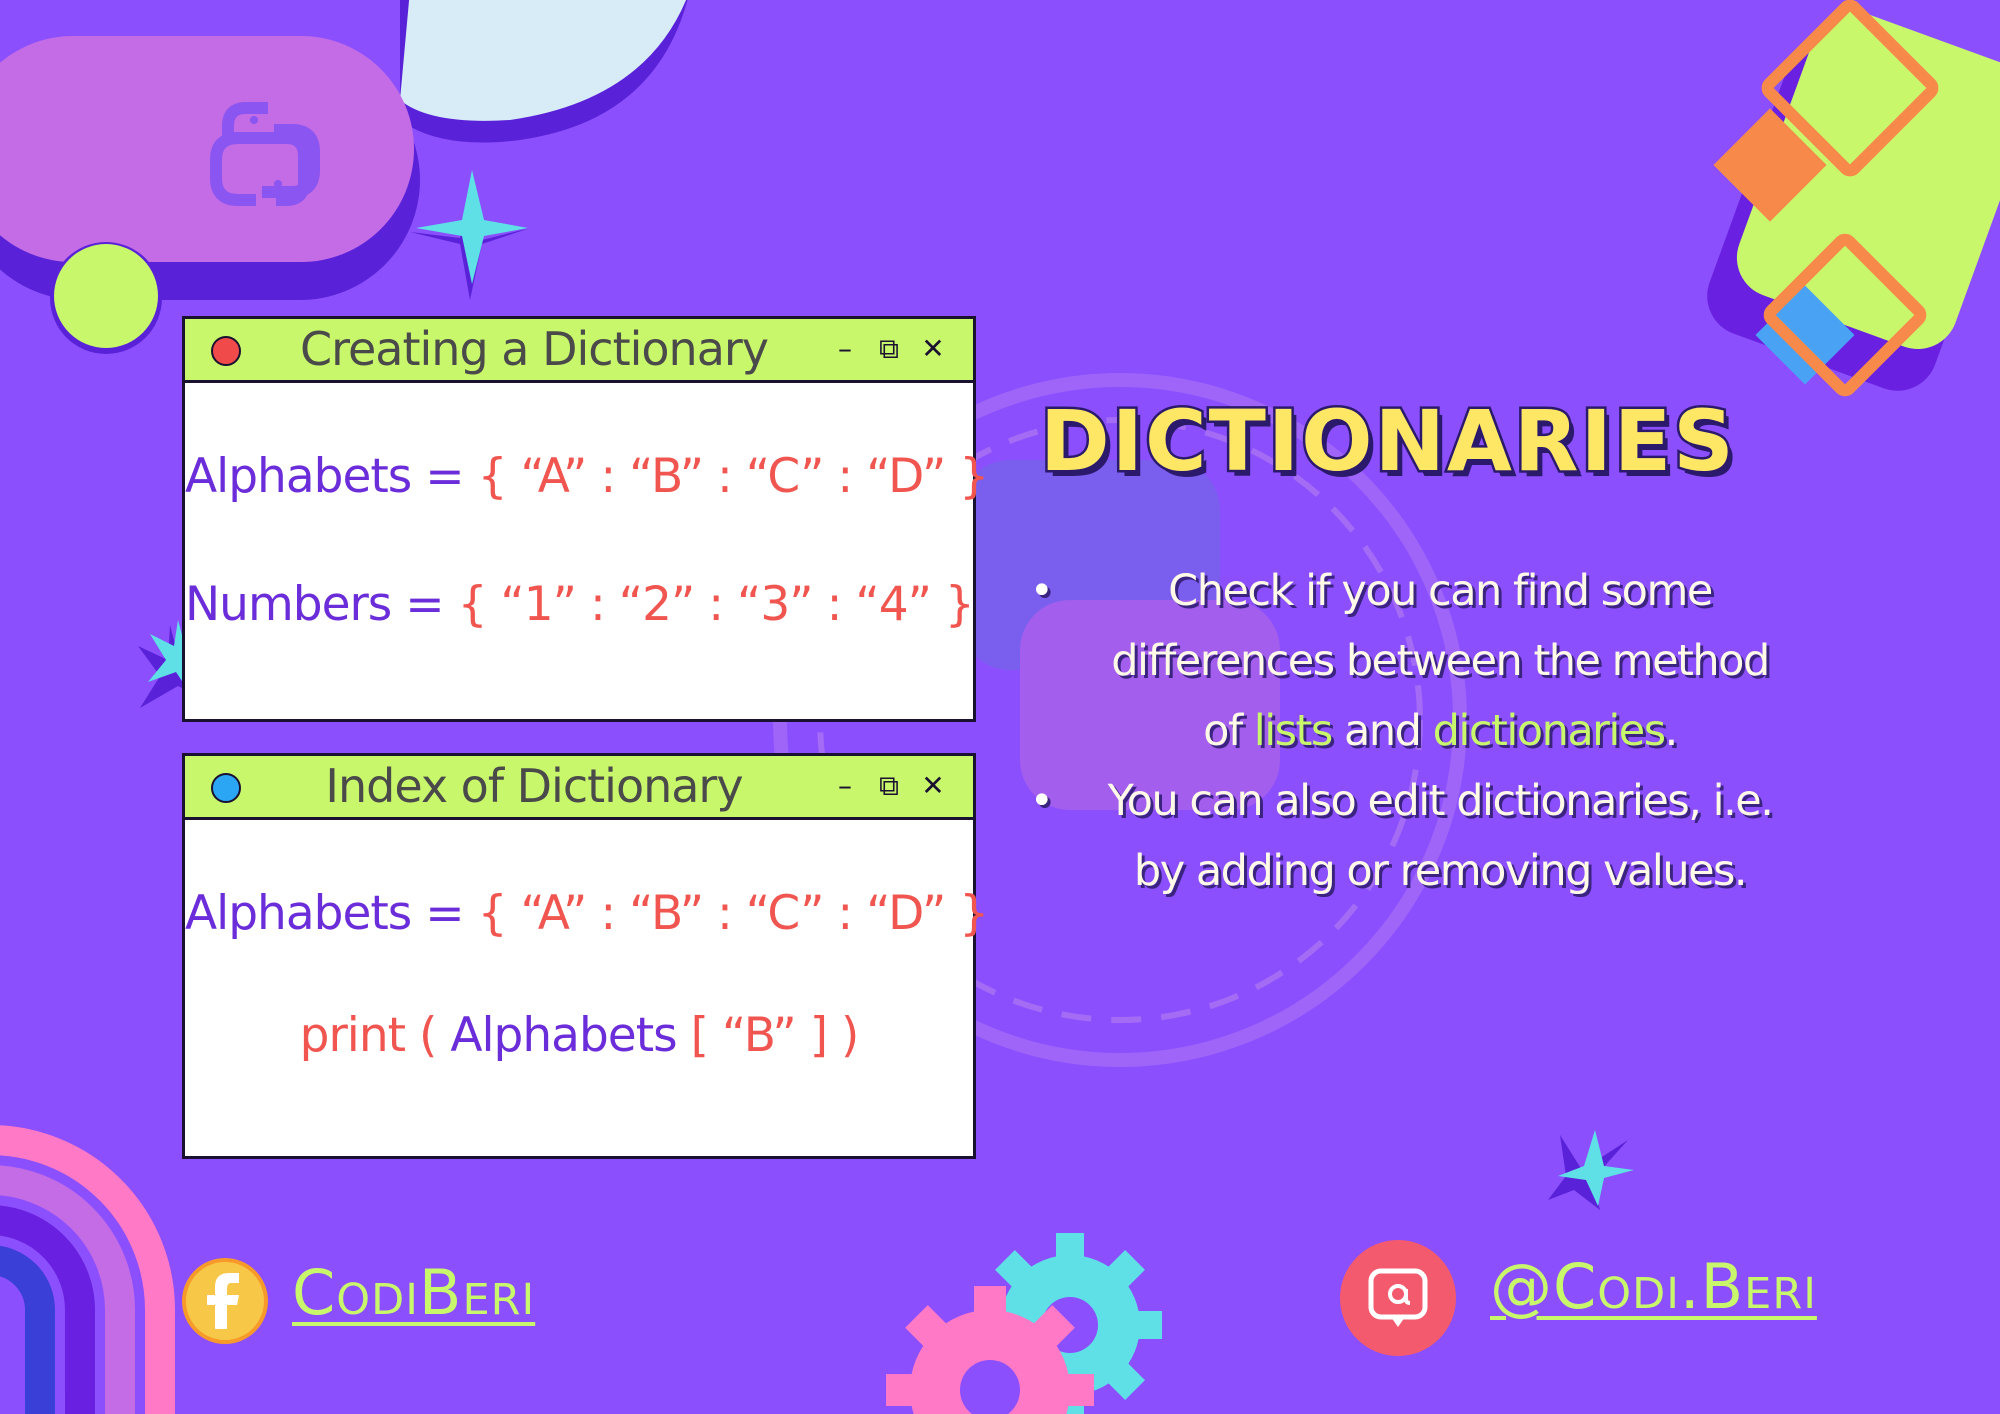 The image size is (2000, 1414). Describe the element at coordinates (87, 1269) in the screenshot. I see `rainbow-arcs` at that location.